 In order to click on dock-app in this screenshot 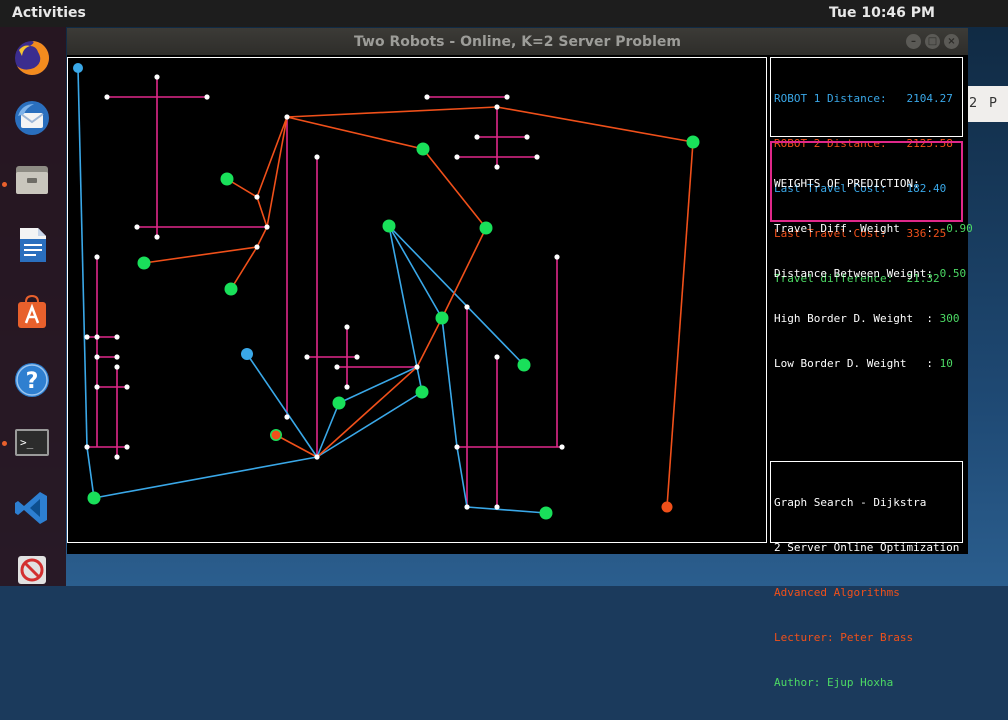, I will do `click(32, 570)`.